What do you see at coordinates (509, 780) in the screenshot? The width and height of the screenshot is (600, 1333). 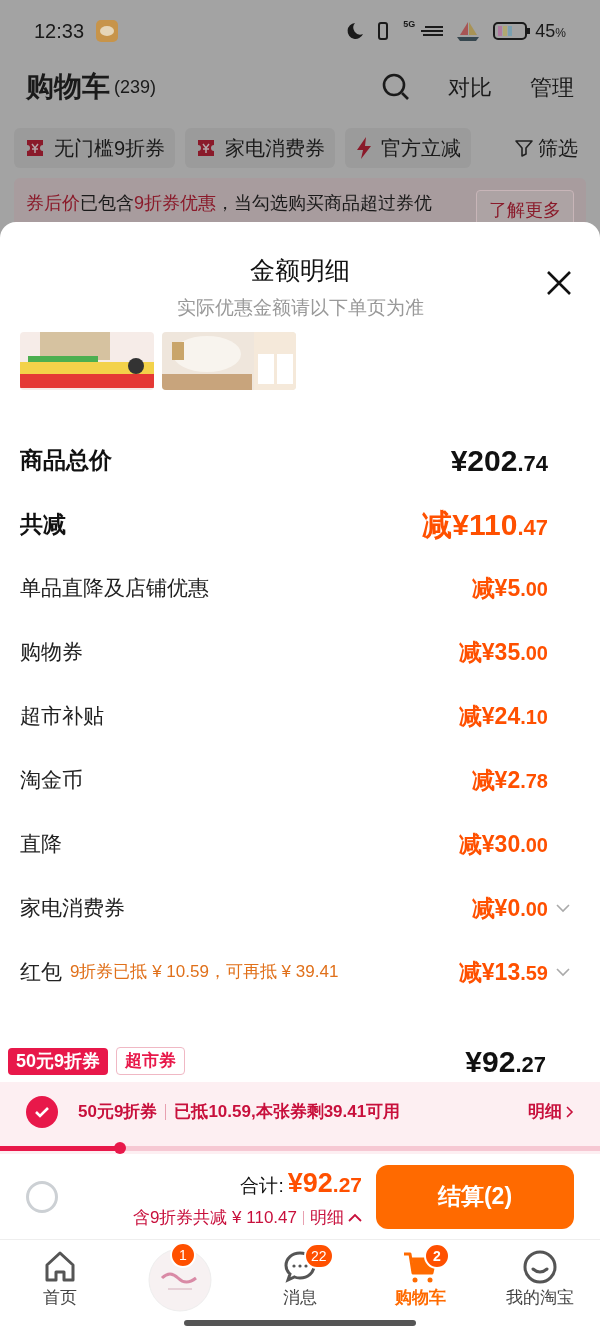 I see `amount-value: 减¥2.78` at bounding box center [509, 780].